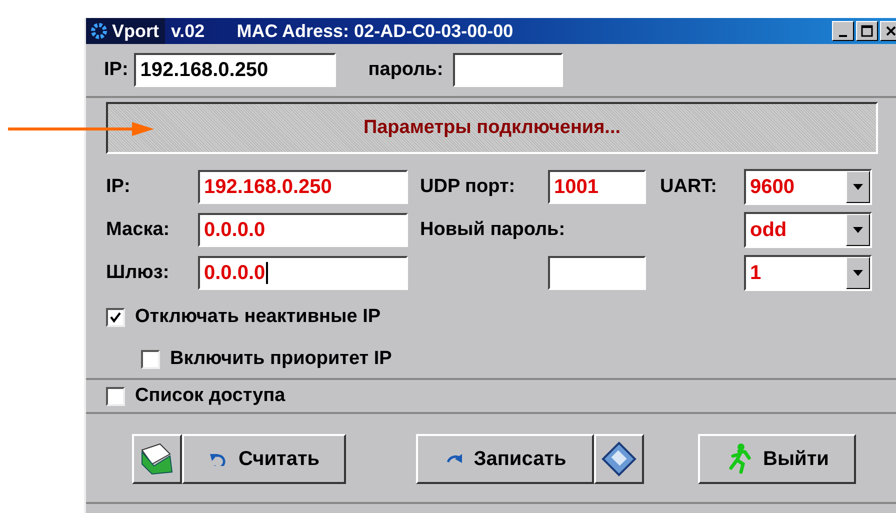  Describe the element at coordinates (493, 230) in the screenshot. I see `new-password-label: Новый пароль:` at that location.